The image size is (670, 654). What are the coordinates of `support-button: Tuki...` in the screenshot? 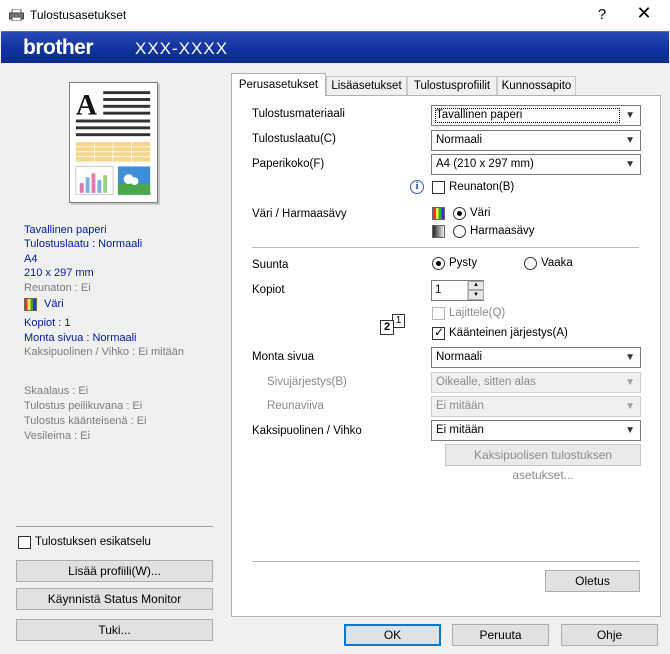 It's located at (114, 630).